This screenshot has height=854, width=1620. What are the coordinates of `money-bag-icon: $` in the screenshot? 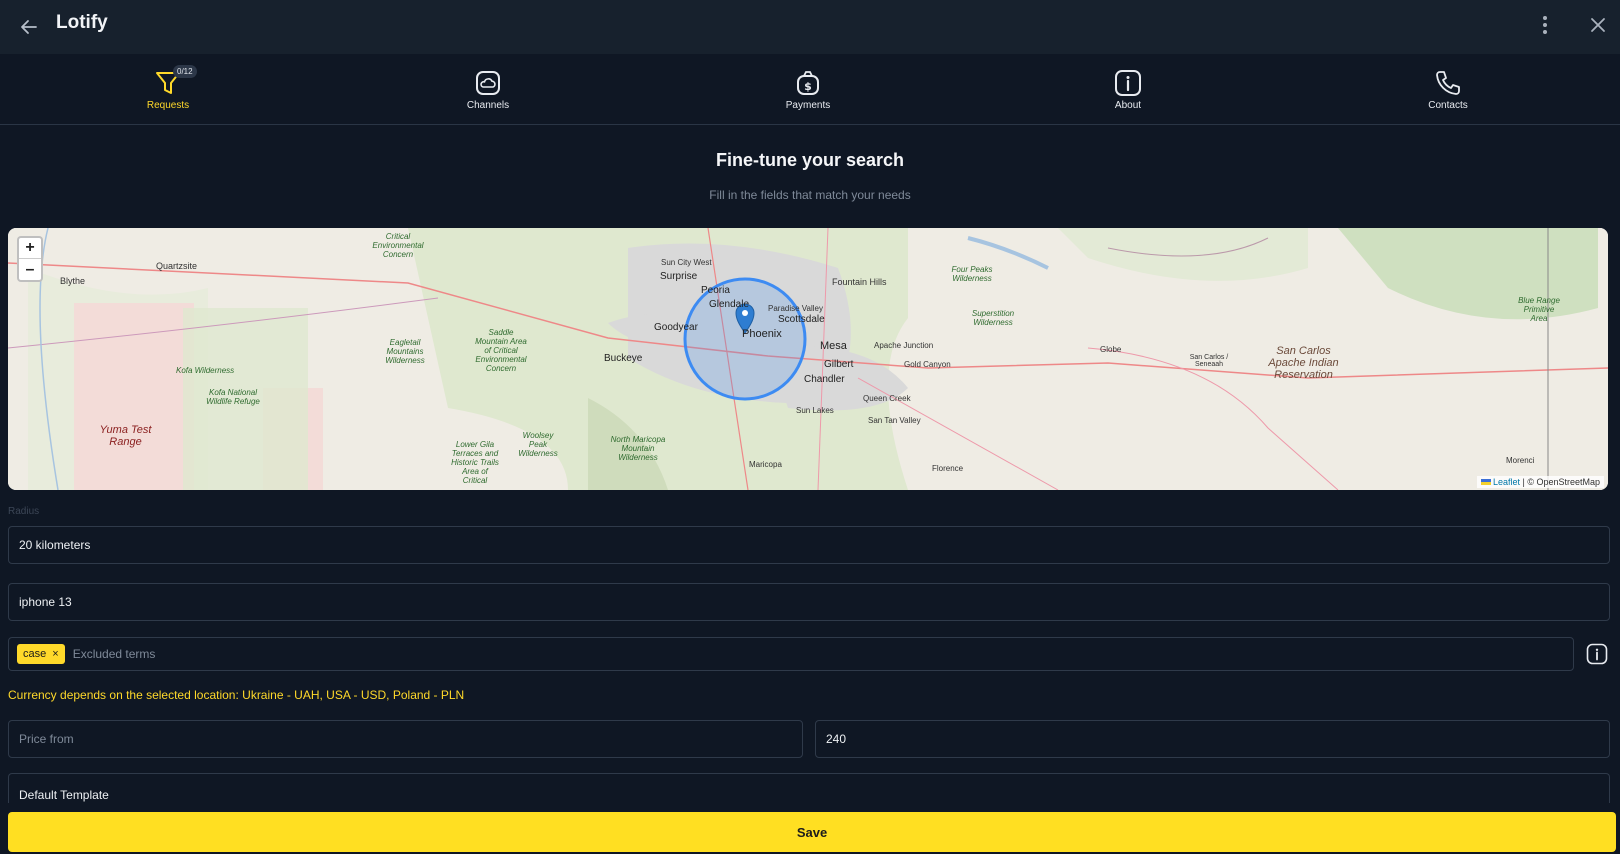 It's located at (808, 83).